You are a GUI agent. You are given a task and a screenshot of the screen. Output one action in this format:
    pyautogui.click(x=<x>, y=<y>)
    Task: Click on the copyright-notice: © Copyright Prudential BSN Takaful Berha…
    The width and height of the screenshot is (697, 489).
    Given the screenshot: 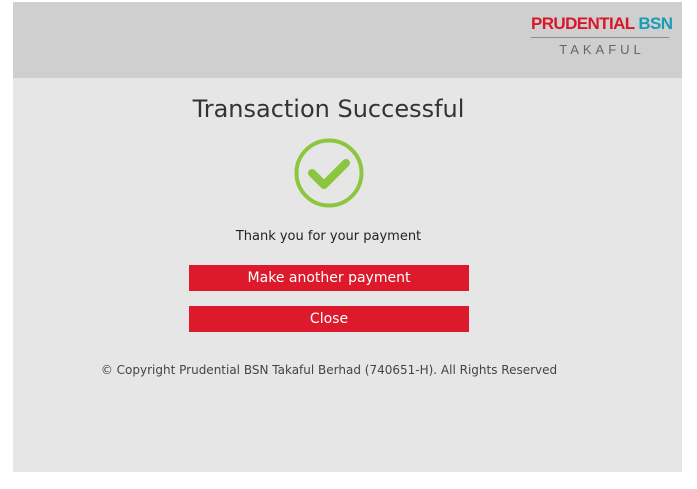 What is the action you would take?
    pyautogui.click(x=329, y=370)
    